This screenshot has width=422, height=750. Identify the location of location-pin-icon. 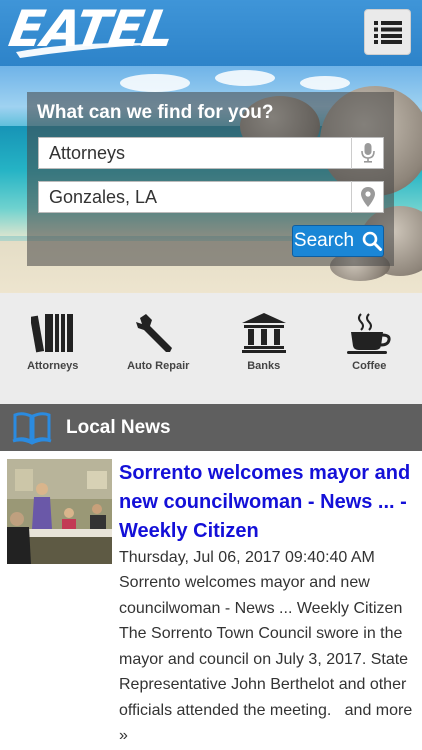
(367, 197).